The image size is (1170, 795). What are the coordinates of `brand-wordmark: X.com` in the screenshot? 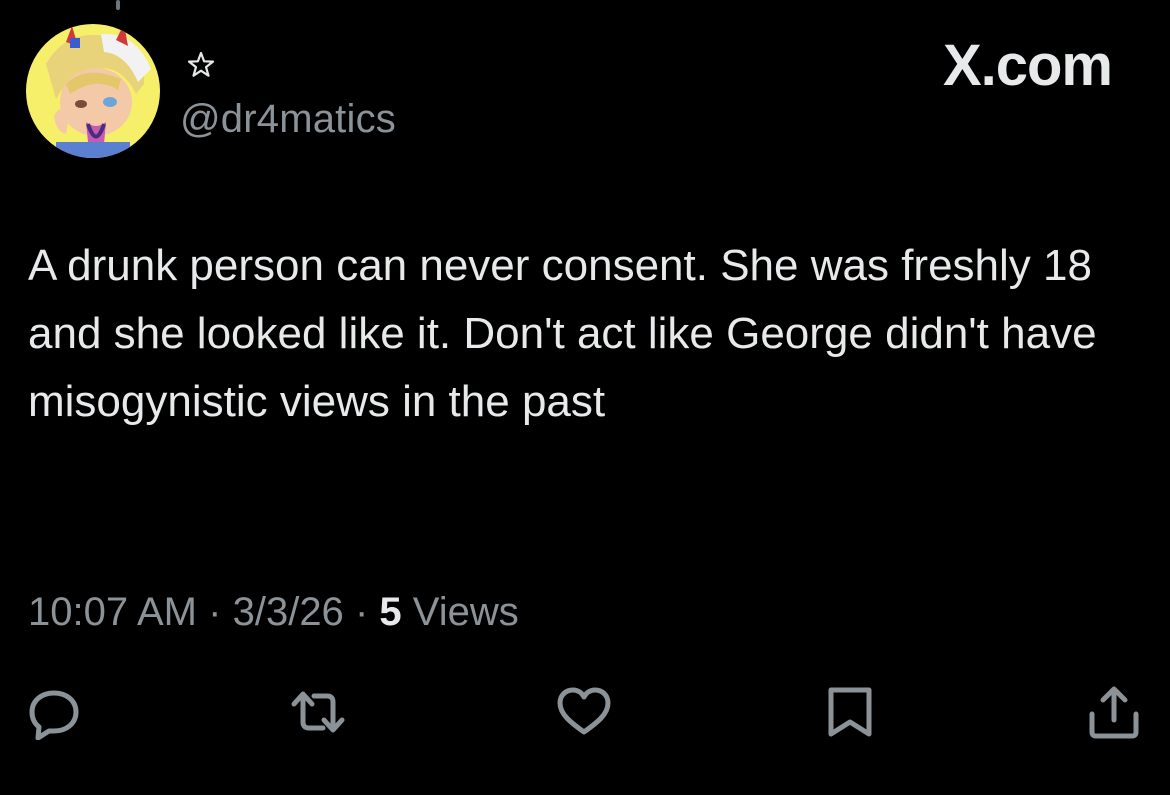 It's located at (1027, 65).